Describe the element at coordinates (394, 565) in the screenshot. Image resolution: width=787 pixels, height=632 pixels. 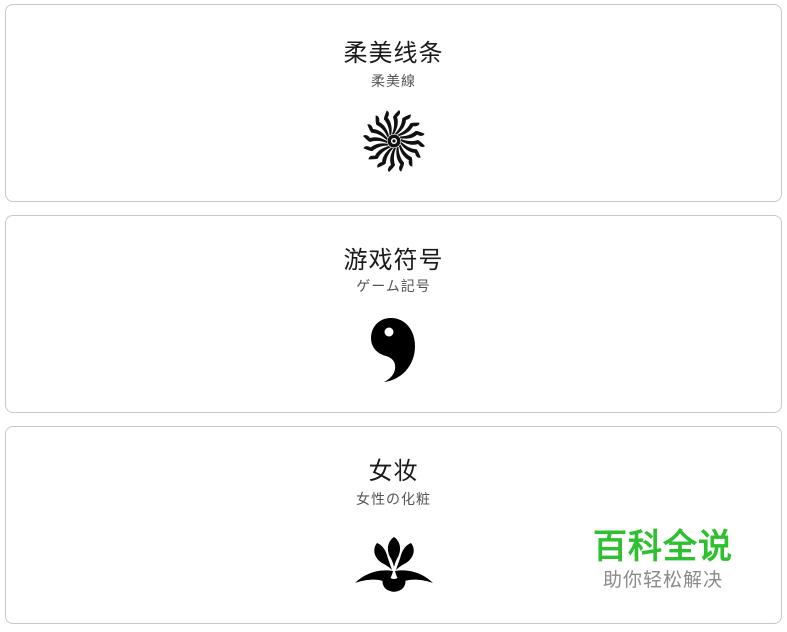
I see `iris-flower-icon` at that location.